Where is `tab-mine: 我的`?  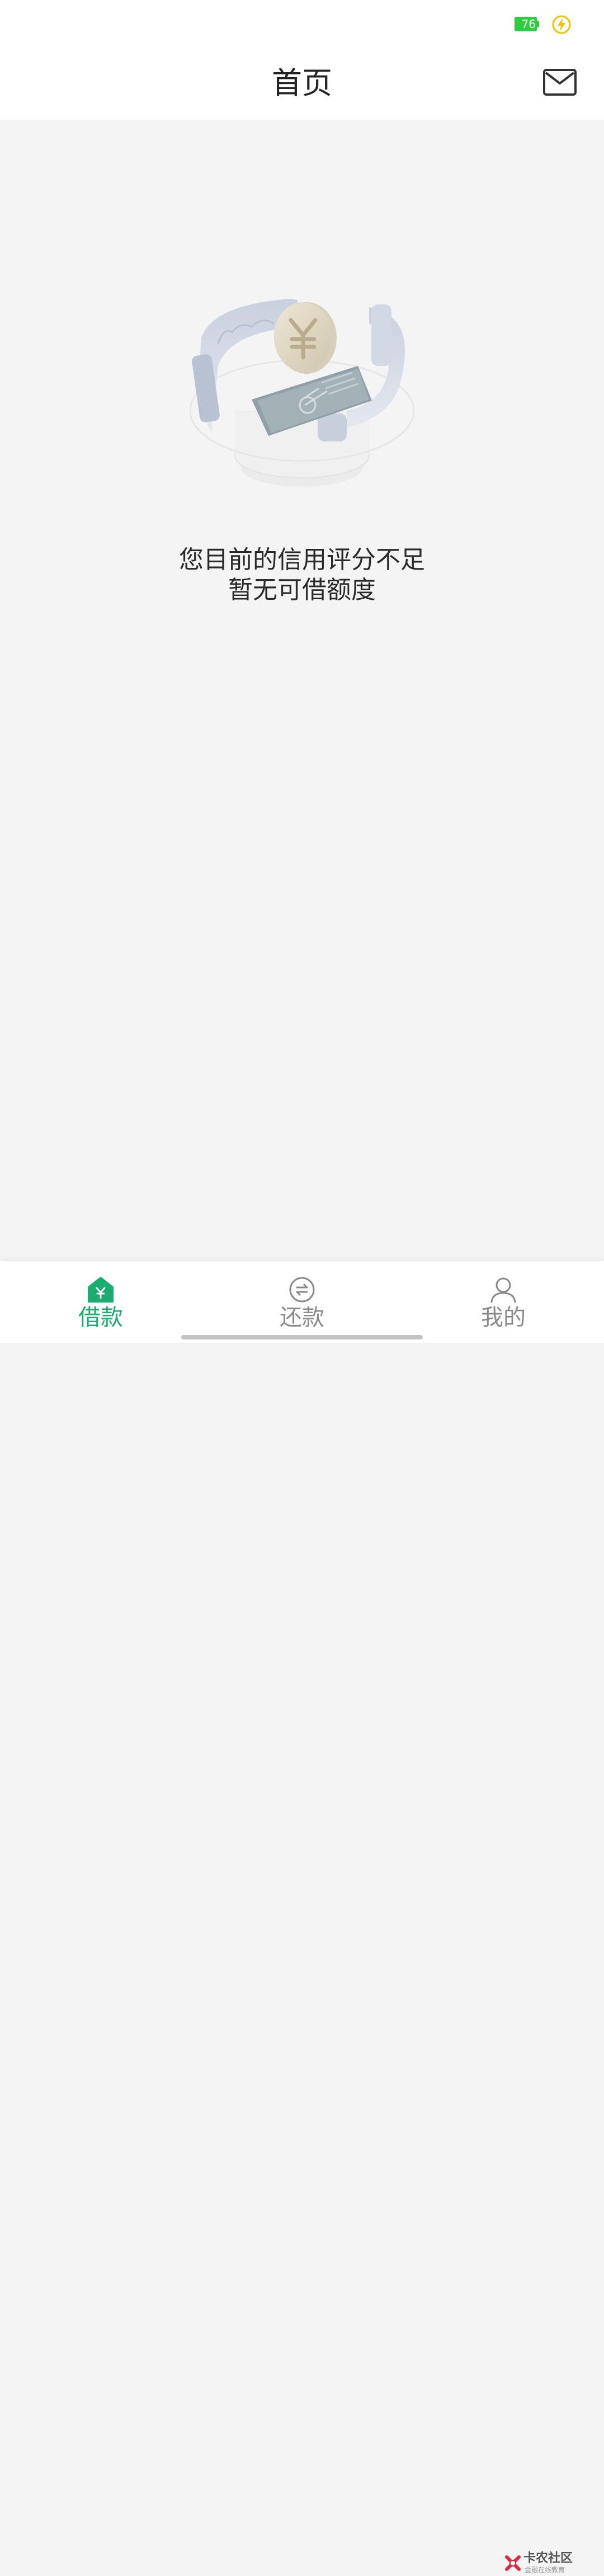
tab-mine: 我的 is located at coordinates (503, 1302).